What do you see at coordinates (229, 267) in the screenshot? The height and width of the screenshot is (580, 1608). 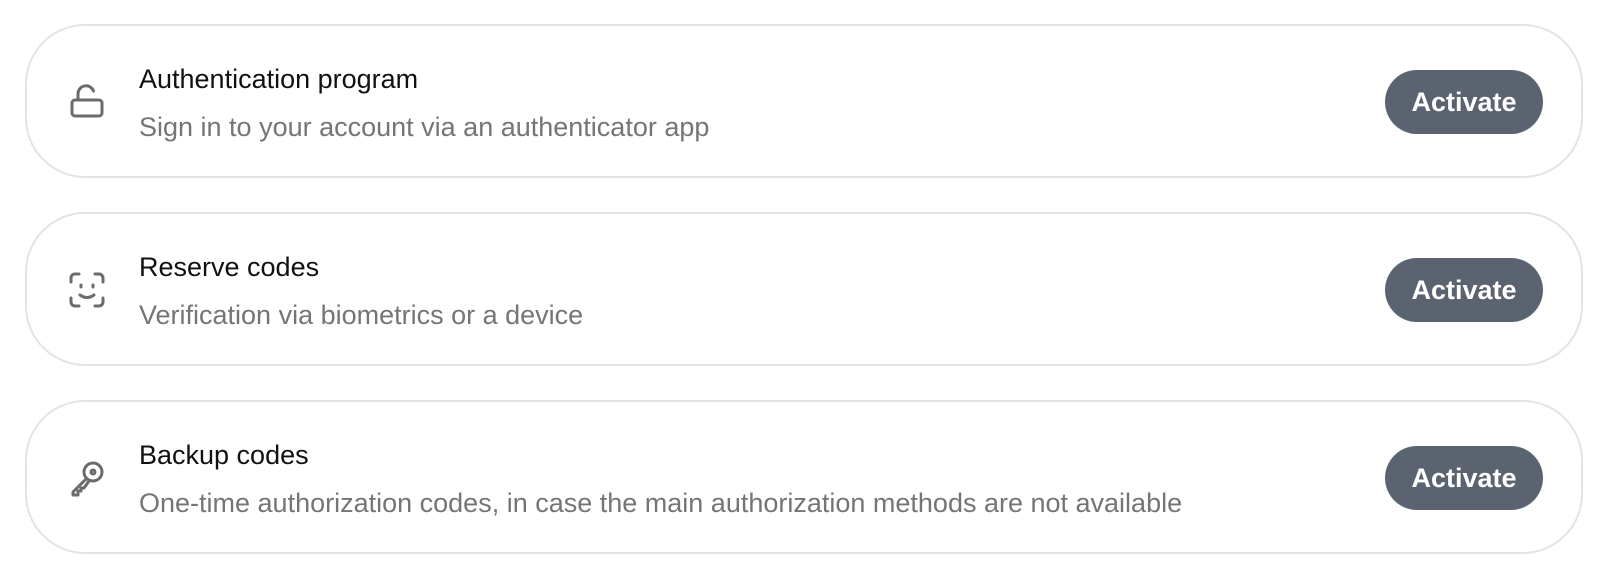 I see `auth-method-title: Reserve codes` at bounding box center [229, 267].